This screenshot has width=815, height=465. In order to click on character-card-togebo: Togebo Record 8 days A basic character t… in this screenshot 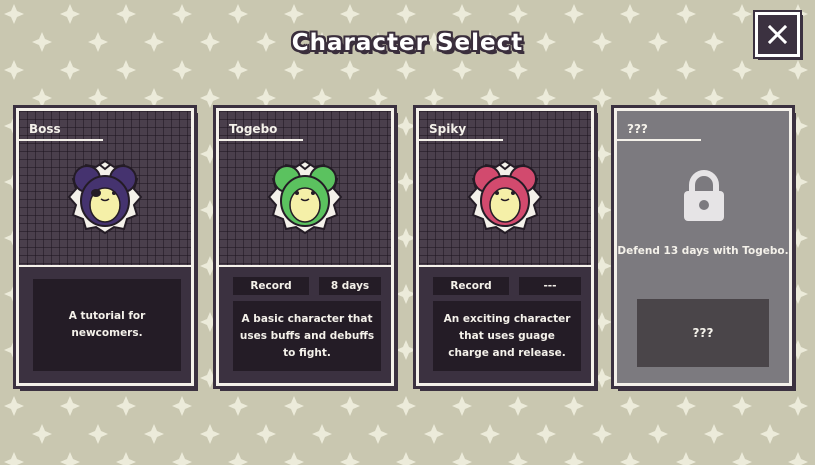, I will do `click(305, 247)`.